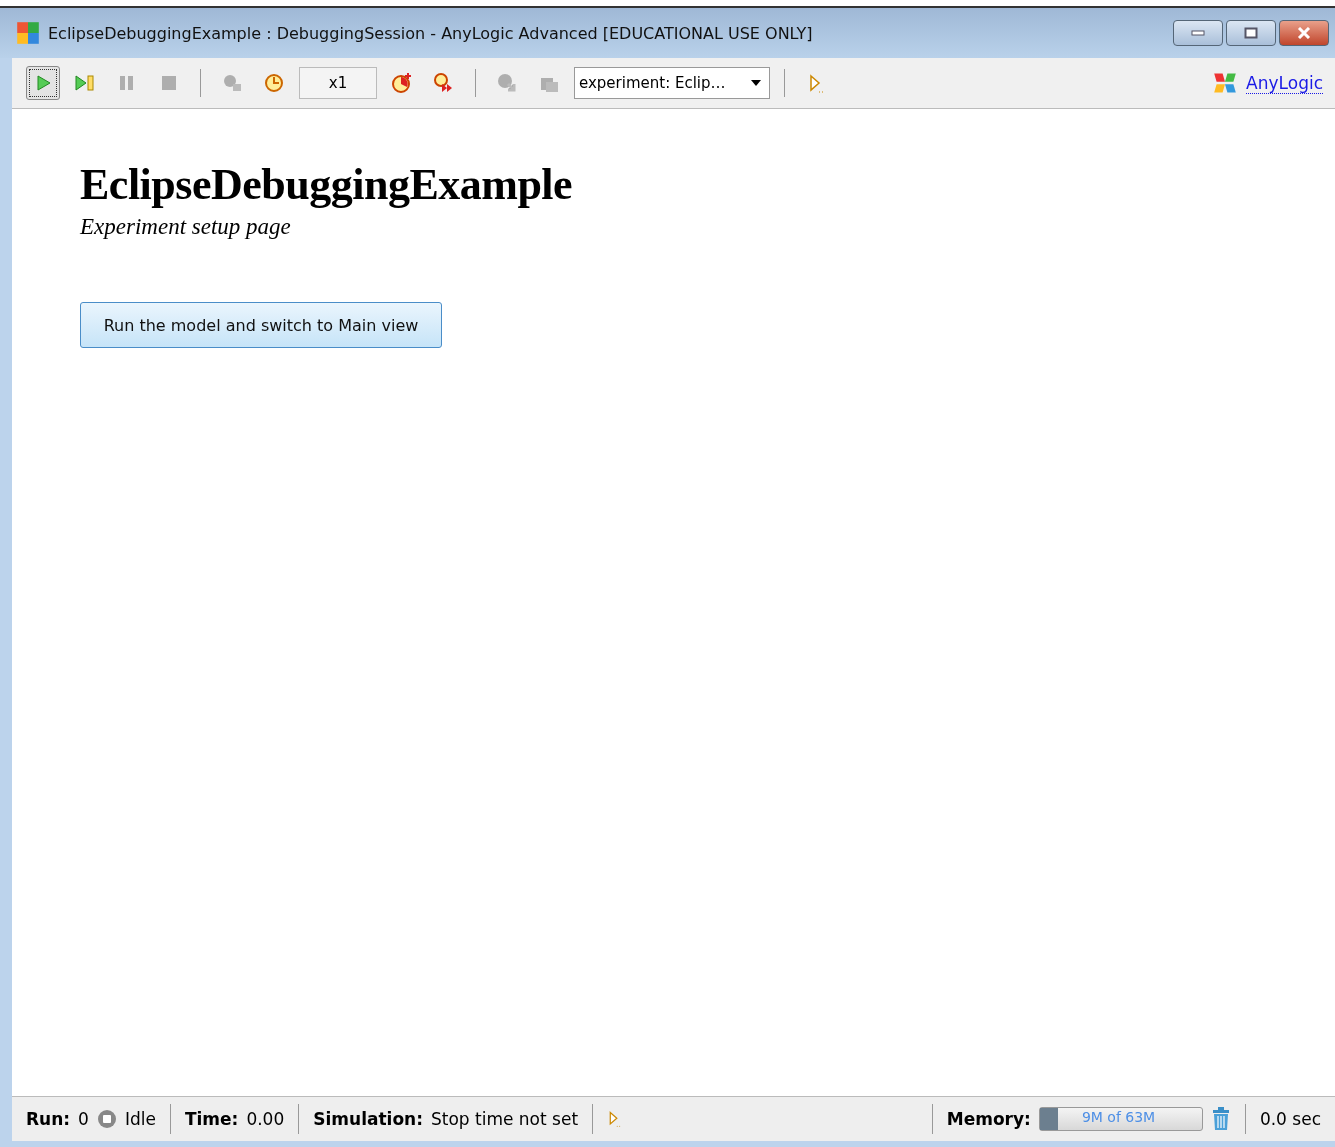 This screenshot has height=1147, width=1335. Describe the element at coordinates (211, 1119) in the screenshot. I see `time-label: Time:` at that location.